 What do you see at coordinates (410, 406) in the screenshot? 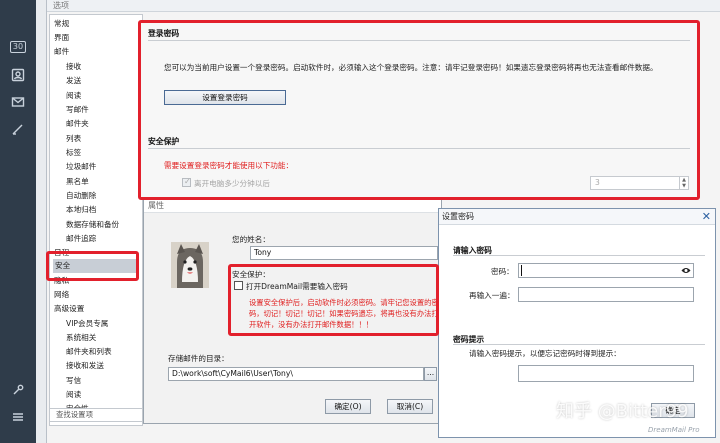
I see `cancel-button: 取消(C)` at bounding box center [410, 406].